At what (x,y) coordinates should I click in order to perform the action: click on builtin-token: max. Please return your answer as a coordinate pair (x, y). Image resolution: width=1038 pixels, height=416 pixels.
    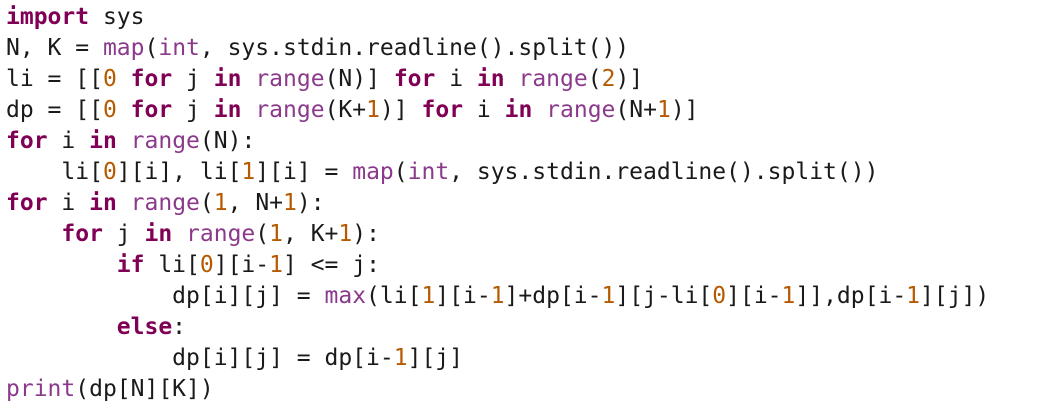
    Looking at the image, I should click on (345, 296).